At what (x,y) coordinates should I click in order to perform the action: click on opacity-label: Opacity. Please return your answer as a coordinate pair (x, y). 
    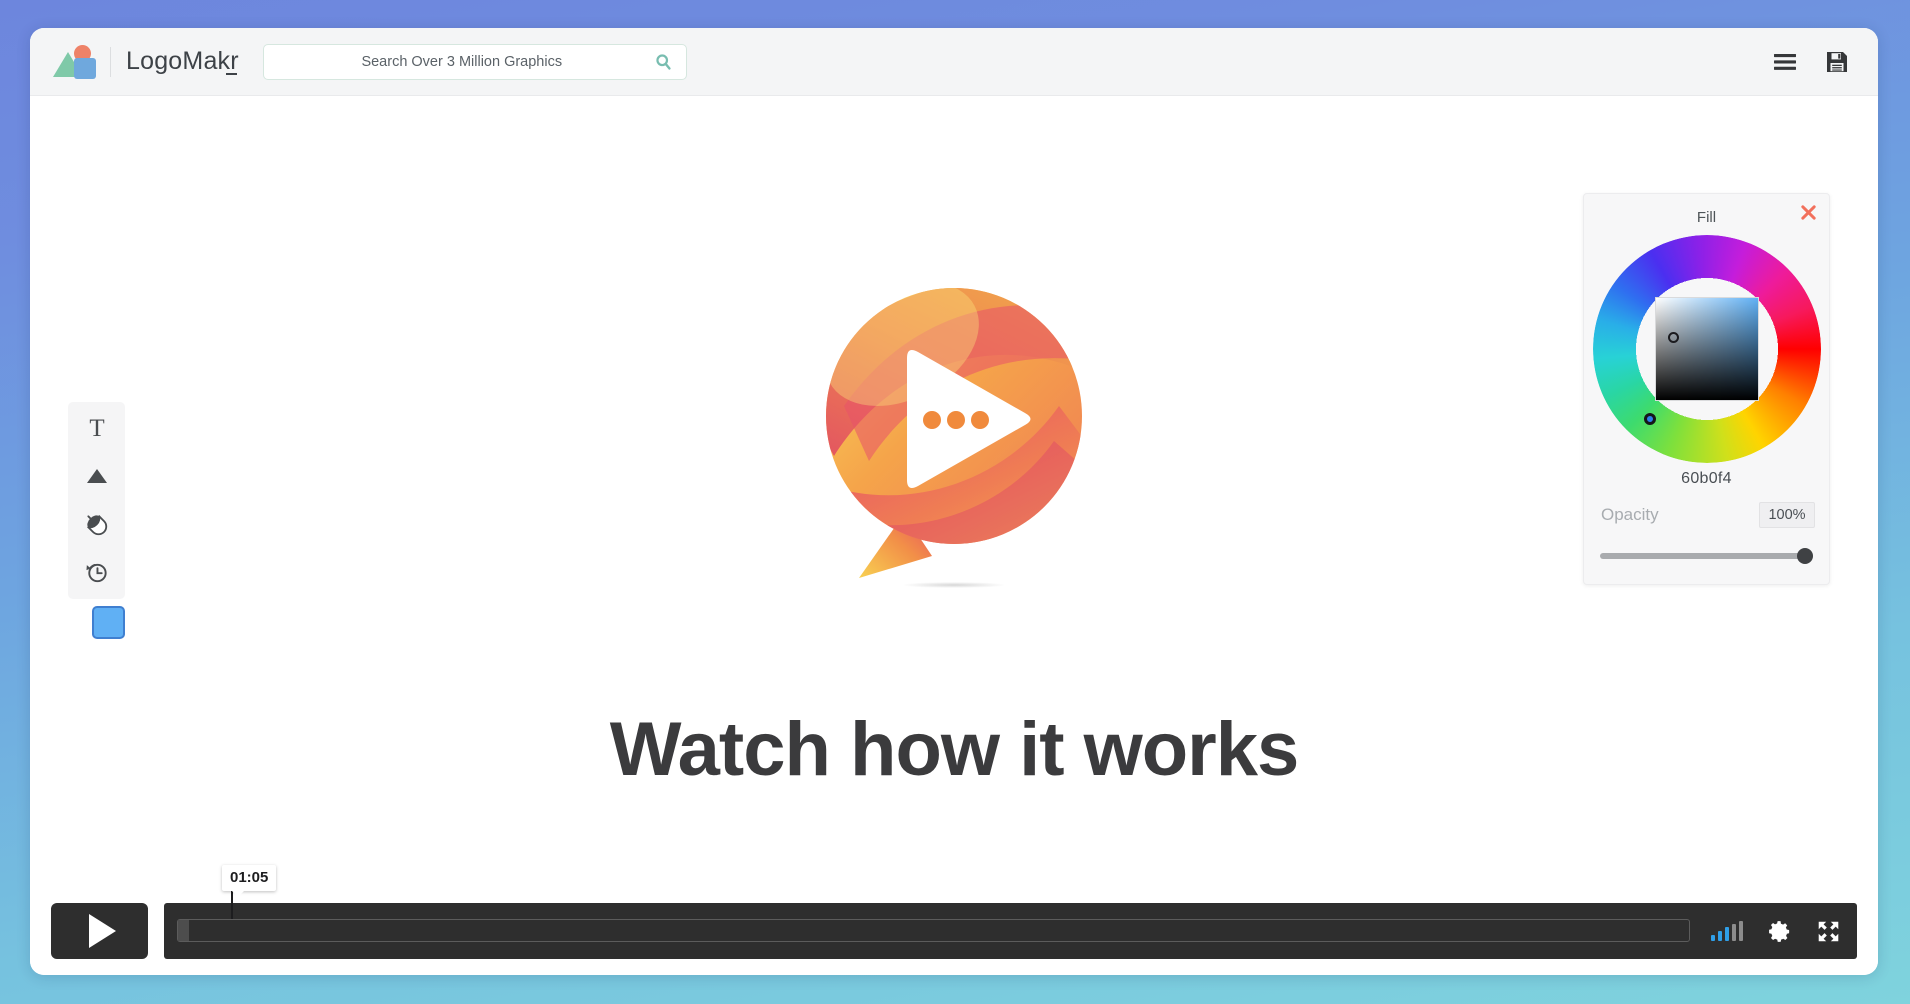
    Looking at the image, I should click on (1630, 514).